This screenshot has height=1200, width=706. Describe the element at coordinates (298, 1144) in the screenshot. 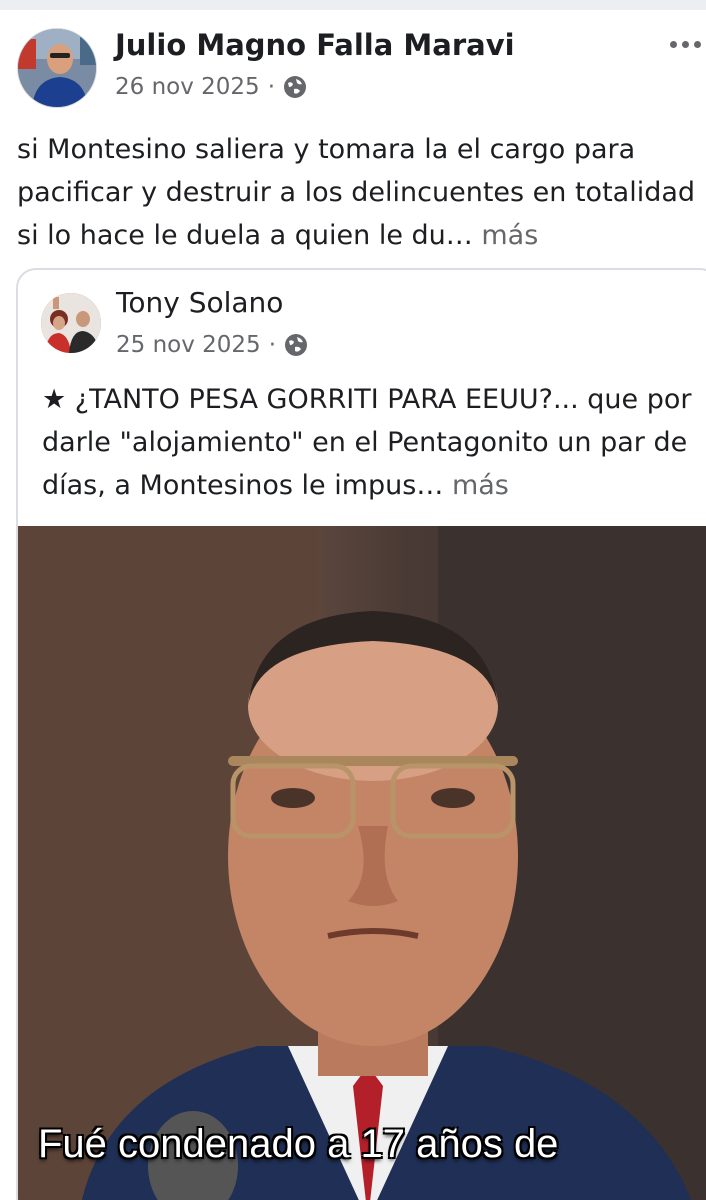

I see `image-caption: Fué condenado a 17 años de` at that location.